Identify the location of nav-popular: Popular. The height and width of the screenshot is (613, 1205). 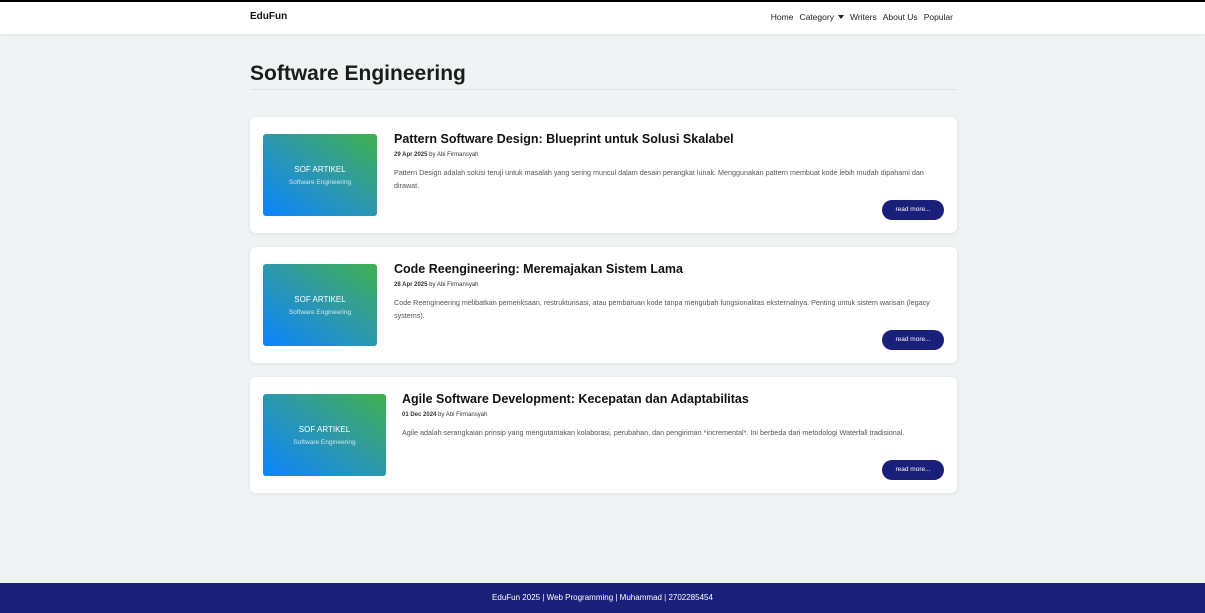
(938, 17).